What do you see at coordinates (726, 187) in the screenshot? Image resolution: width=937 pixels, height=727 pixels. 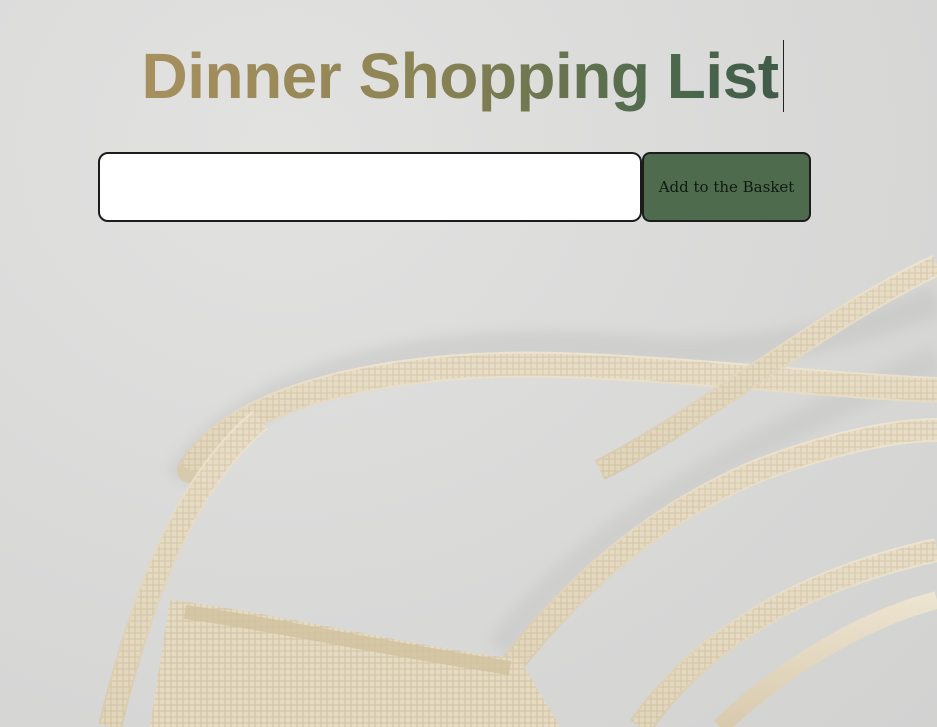 I see `add-to-basket-button: Add to the Basket` at bounding box center [726, 187].